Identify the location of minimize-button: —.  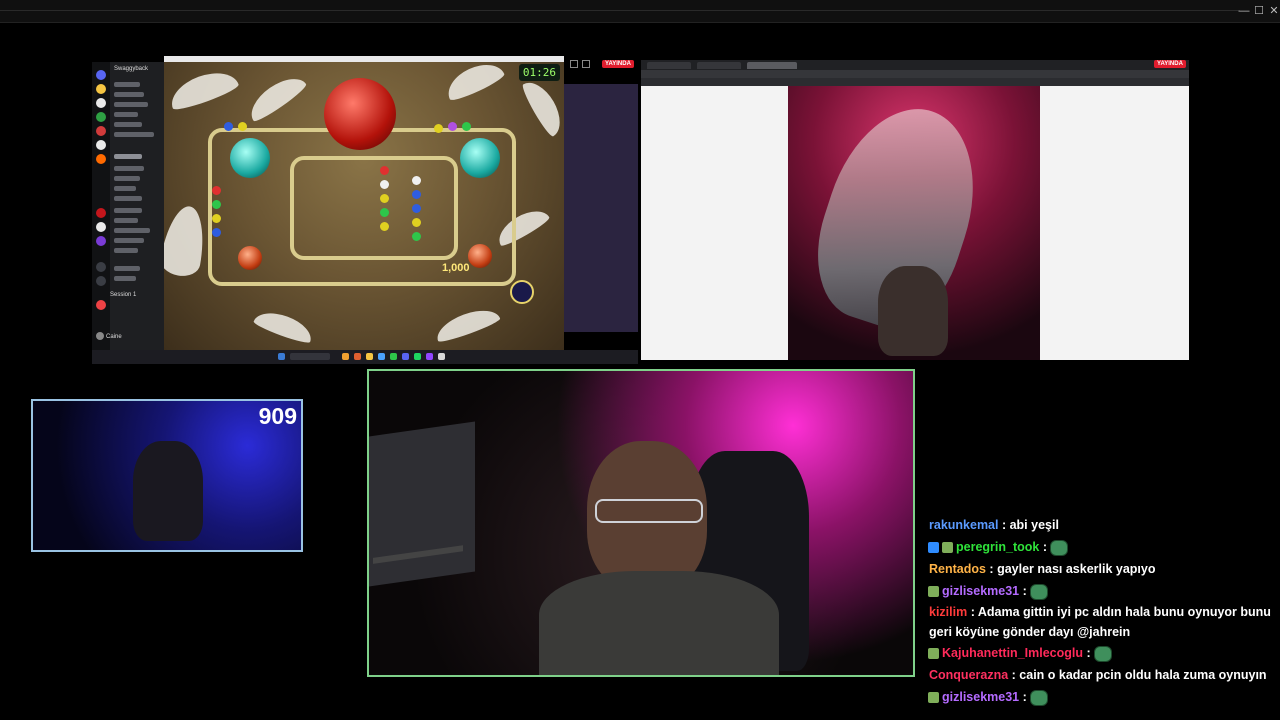
(1244, 11).